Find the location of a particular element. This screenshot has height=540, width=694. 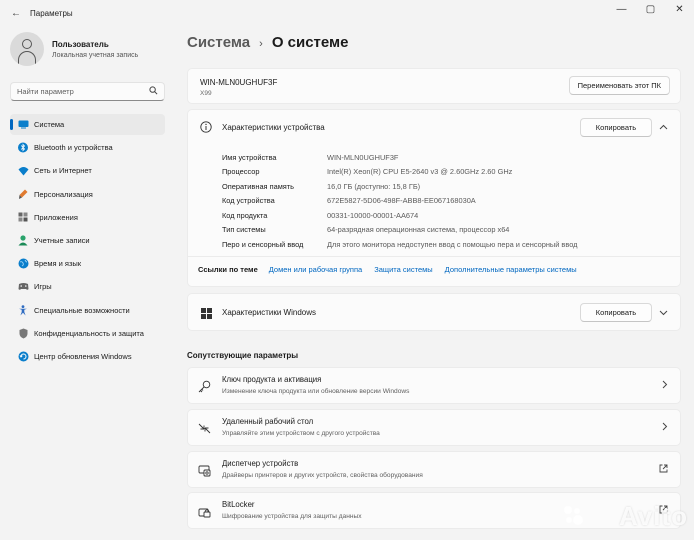

accessibility-icon is located at coordinates (23, 310).